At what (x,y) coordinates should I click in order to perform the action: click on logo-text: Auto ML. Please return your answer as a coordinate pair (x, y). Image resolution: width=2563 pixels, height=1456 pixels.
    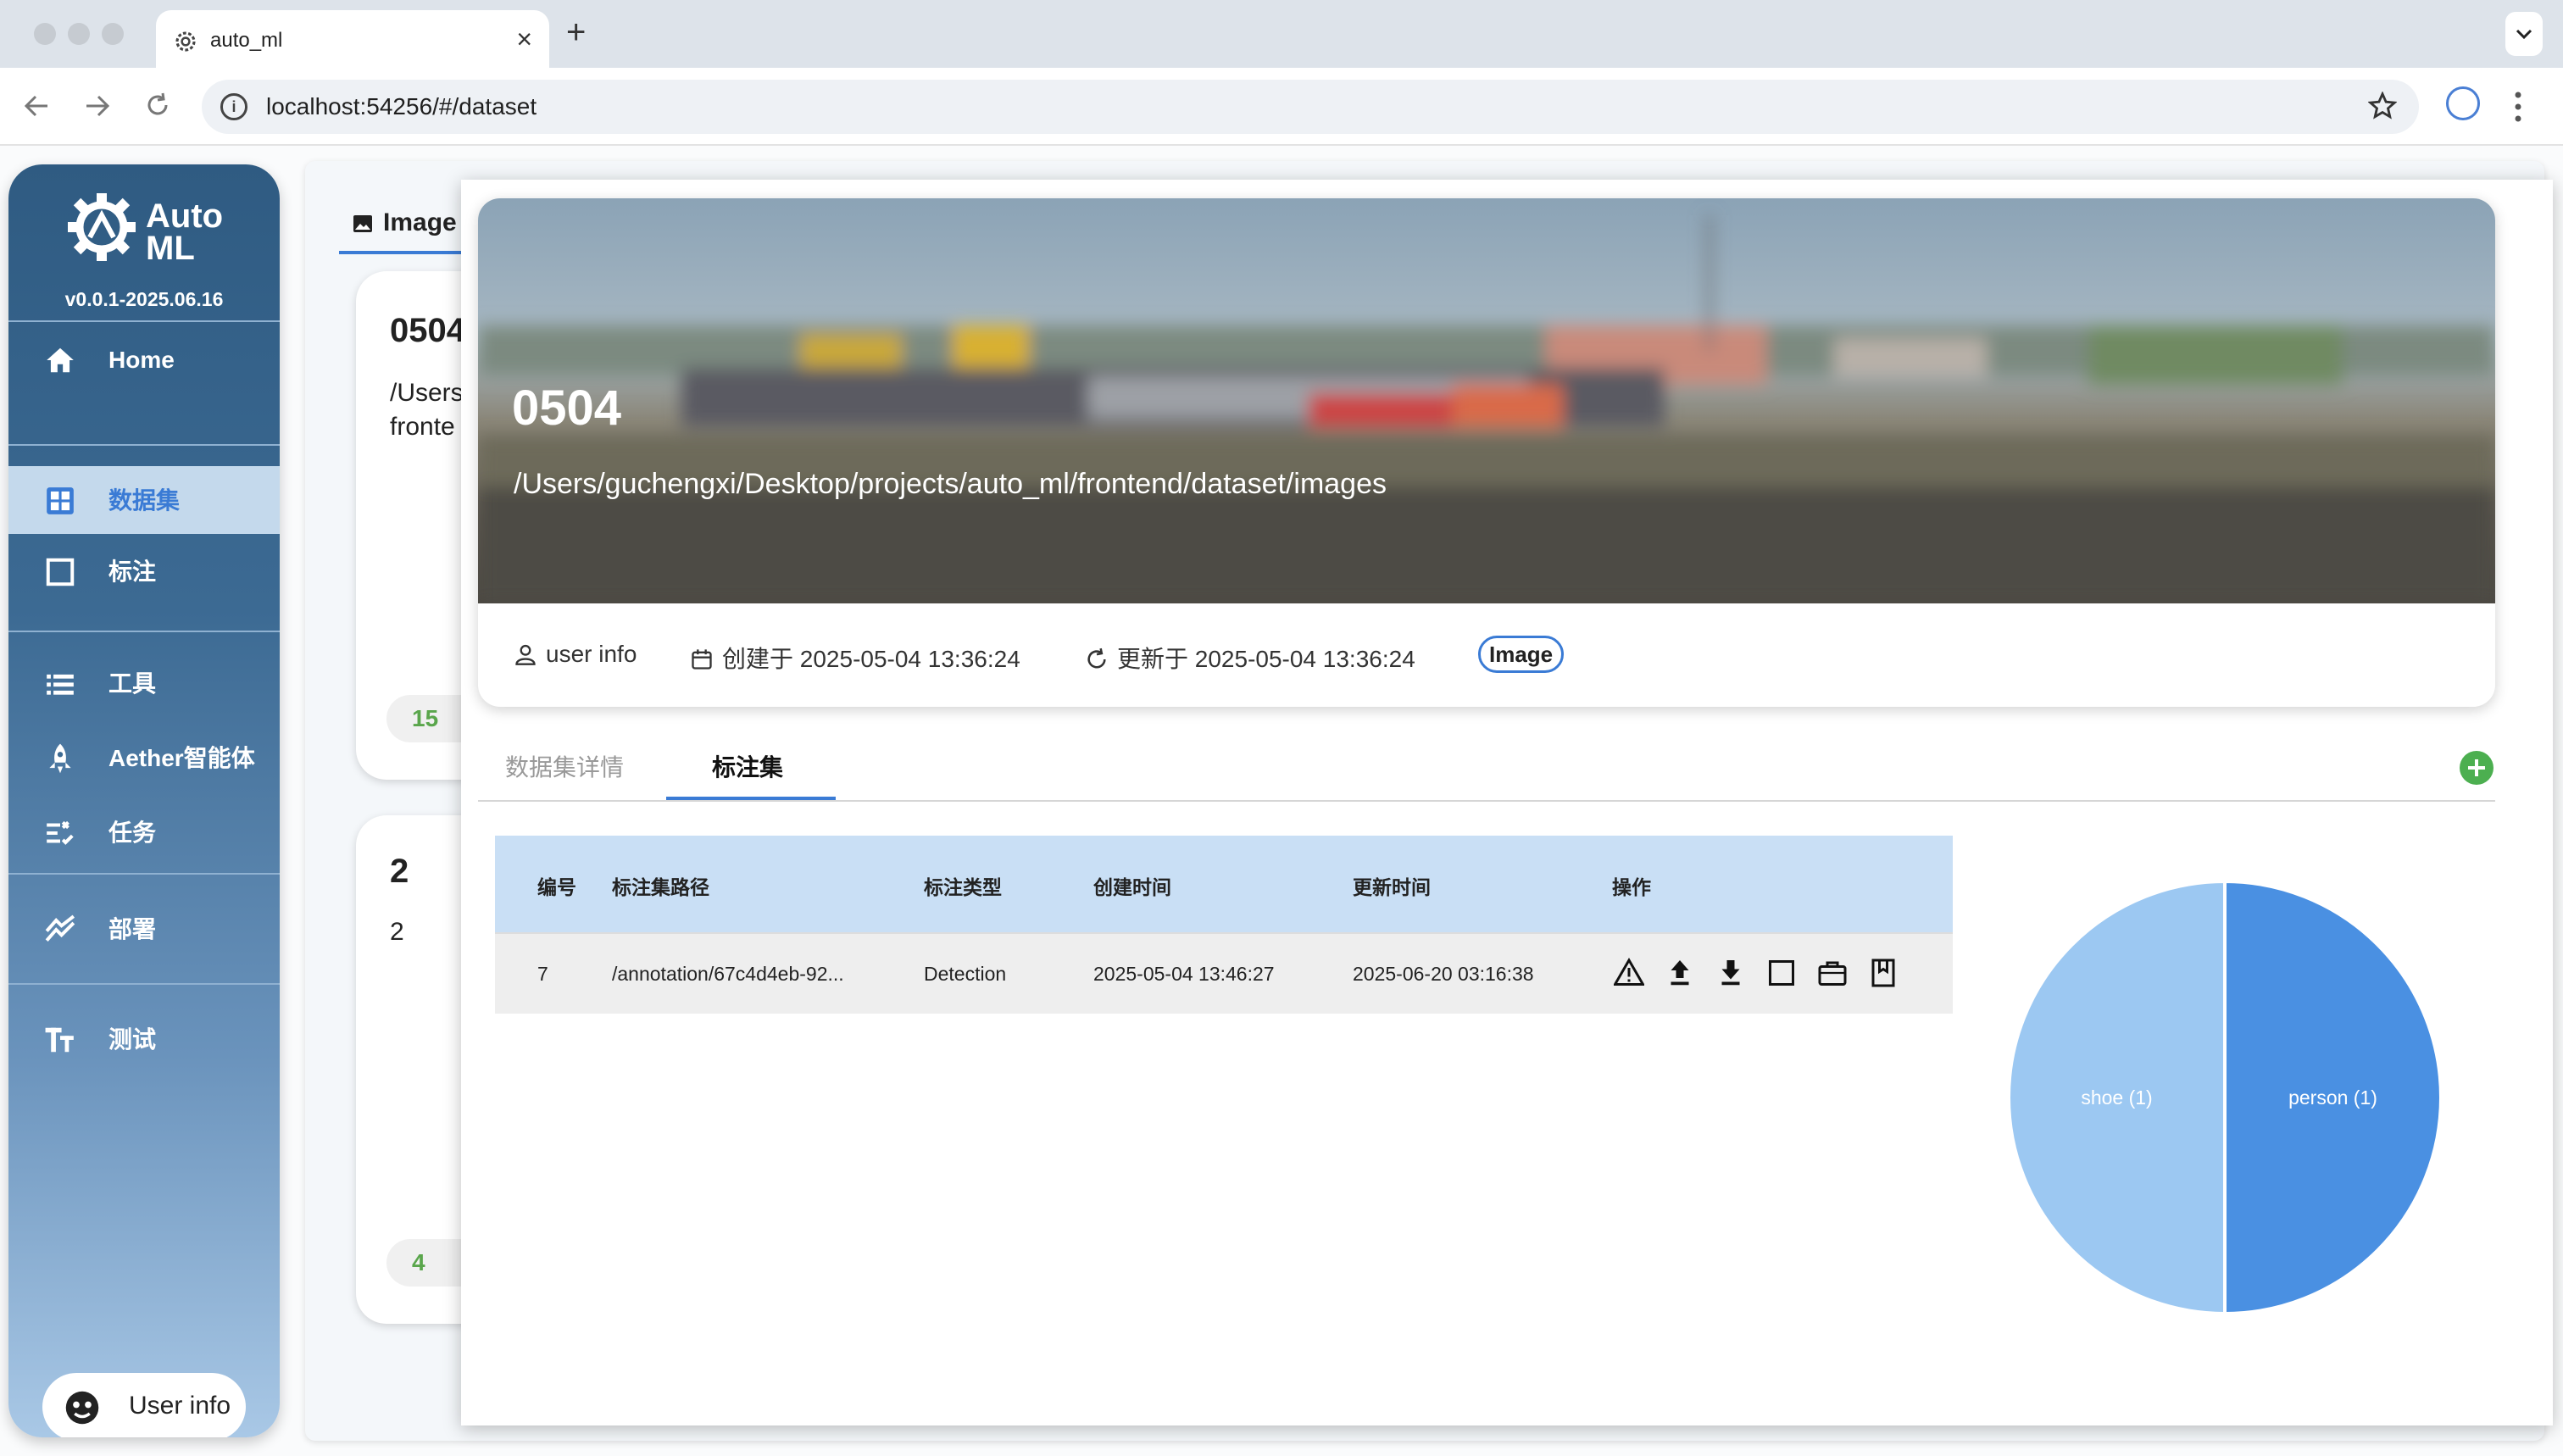
    Looking at the image, I should click on (185, 231).